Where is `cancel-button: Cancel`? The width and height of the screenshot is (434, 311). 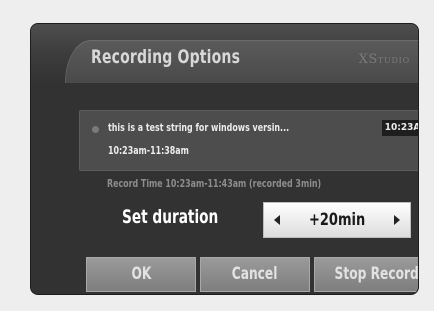 cancel-button: Cancel is located at coordinates (255, 274).